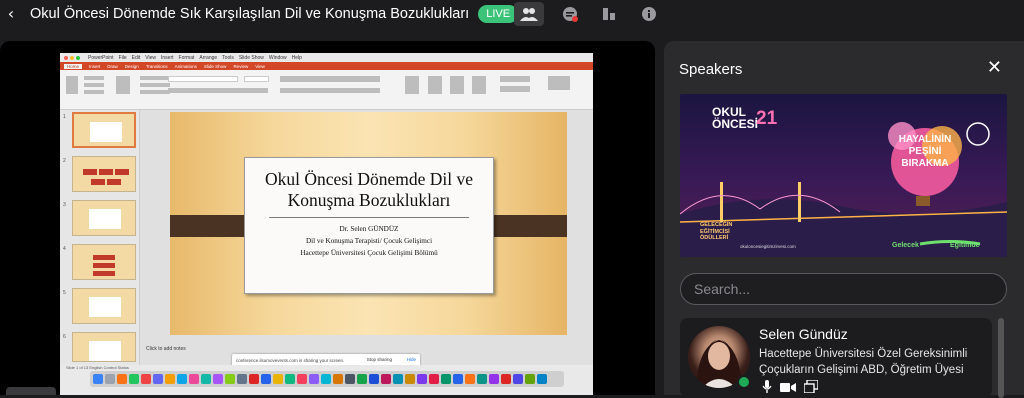 This screenshot has height=398, width=1024. I want to click on app-menu-item: Arrange, so click(208, 57).